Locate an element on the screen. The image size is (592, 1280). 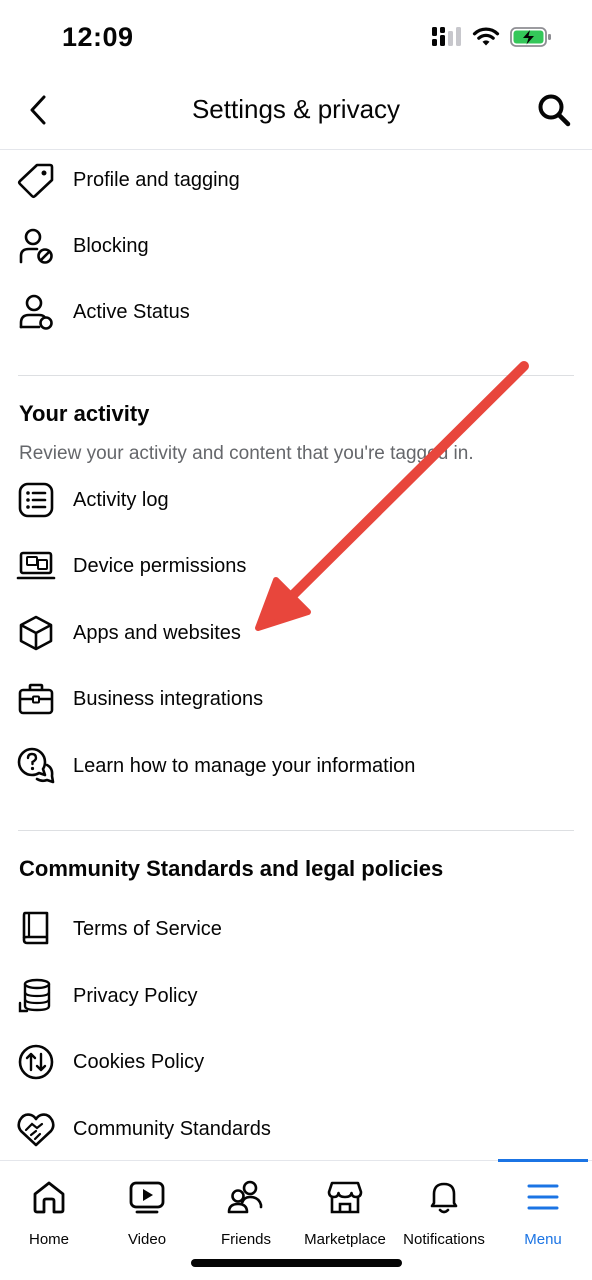
menu-item-label: Terms of Service is located at coordinates (147, 928).